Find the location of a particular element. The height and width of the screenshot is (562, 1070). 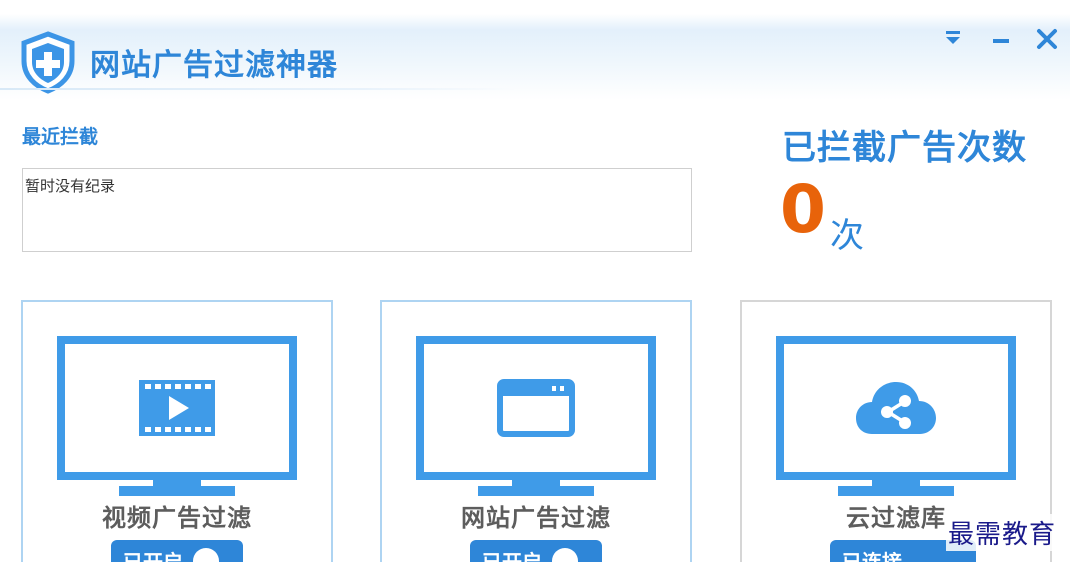

blocked-count-value: 0 is located at coordinates (803, 209).